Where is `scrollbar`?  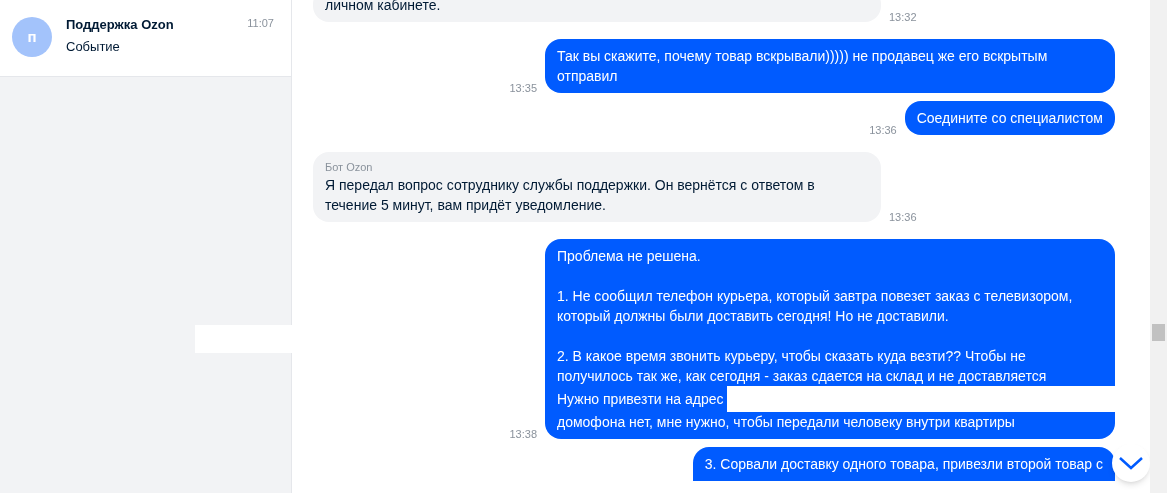 scrollbar is located at coordinates (1158, 246).